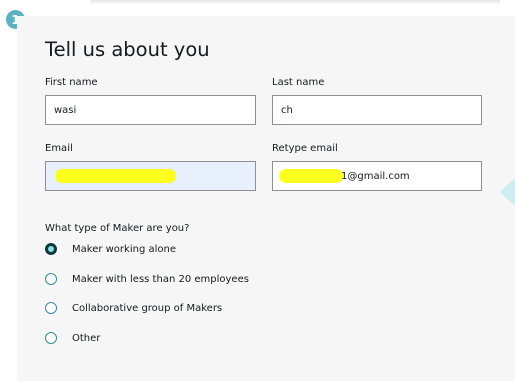 This screenshot has width=515, height=381. Describe the element at coordinates (295, 2) in the screenshot. I see `top-edge-shadow` at that location.